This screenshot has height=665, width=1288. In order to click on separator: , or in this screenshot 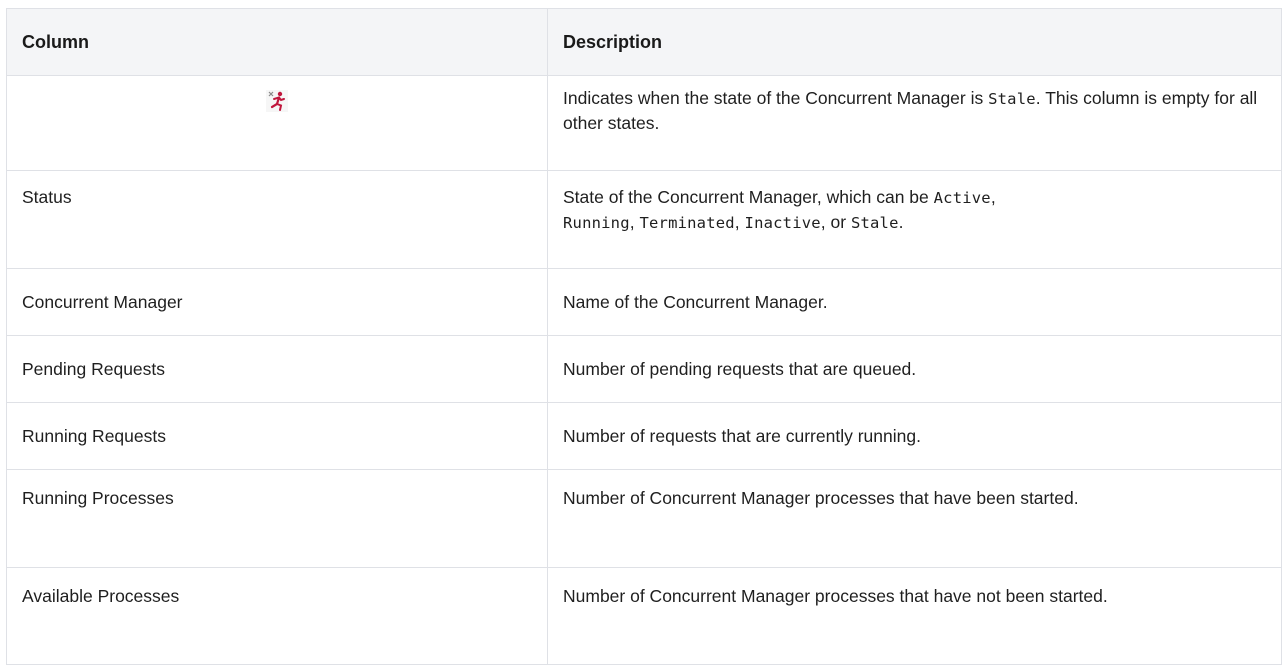, I will do `click(835, 222)`.